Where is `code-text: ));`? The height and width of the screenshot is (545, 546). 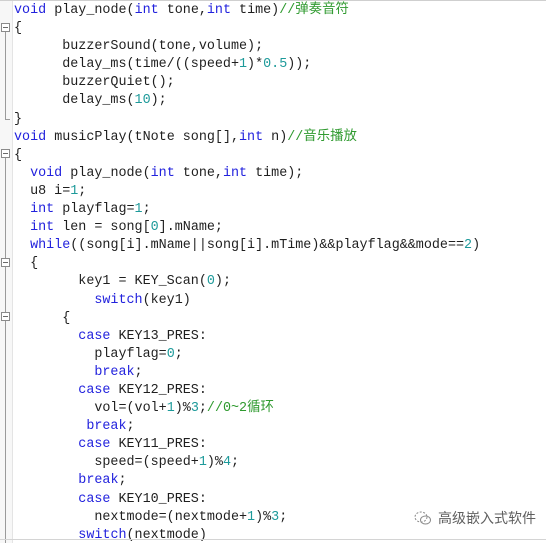
code-text: )); is located at coordinates (299, 65).